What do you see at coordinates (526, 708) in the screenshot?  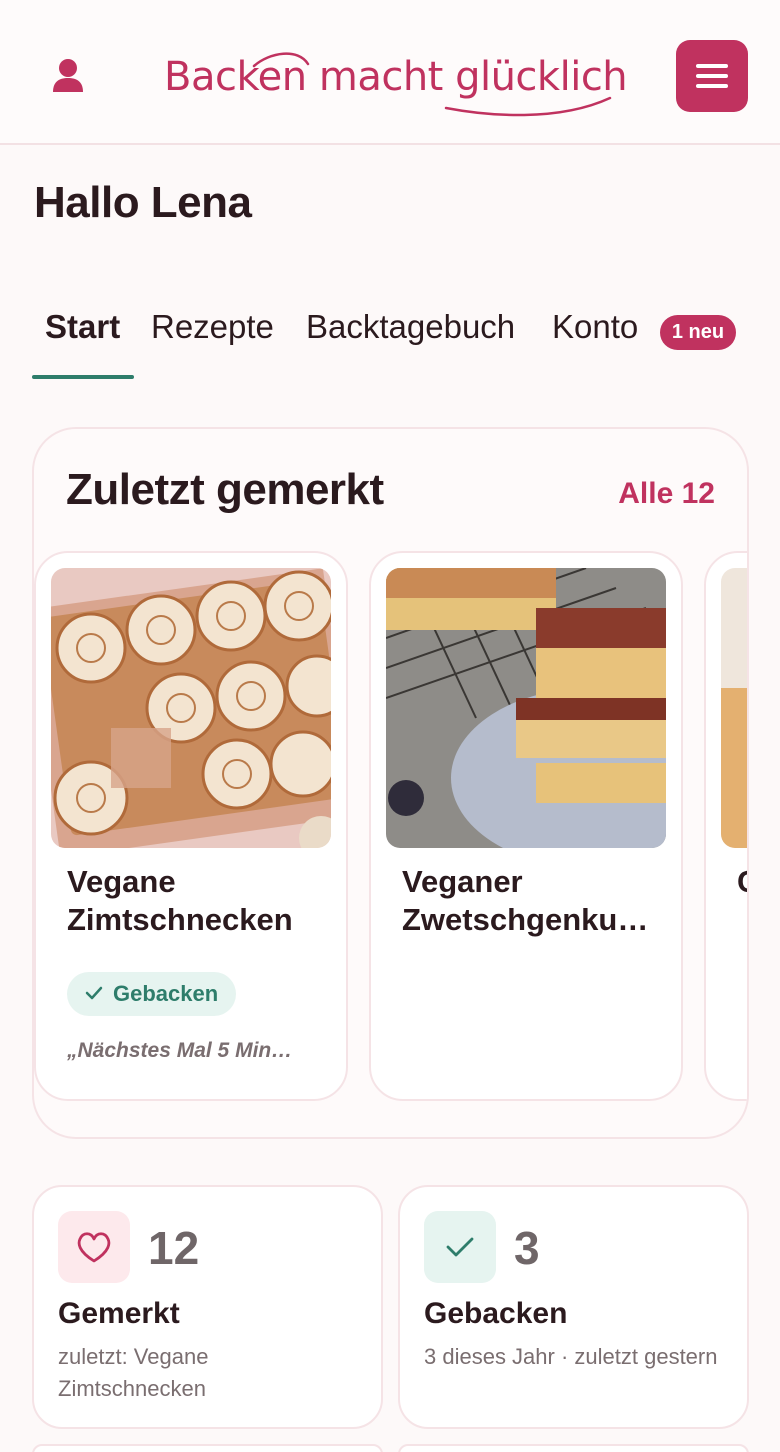 I see `recipe-image-plum-cake` at bounding box center [526, 708].